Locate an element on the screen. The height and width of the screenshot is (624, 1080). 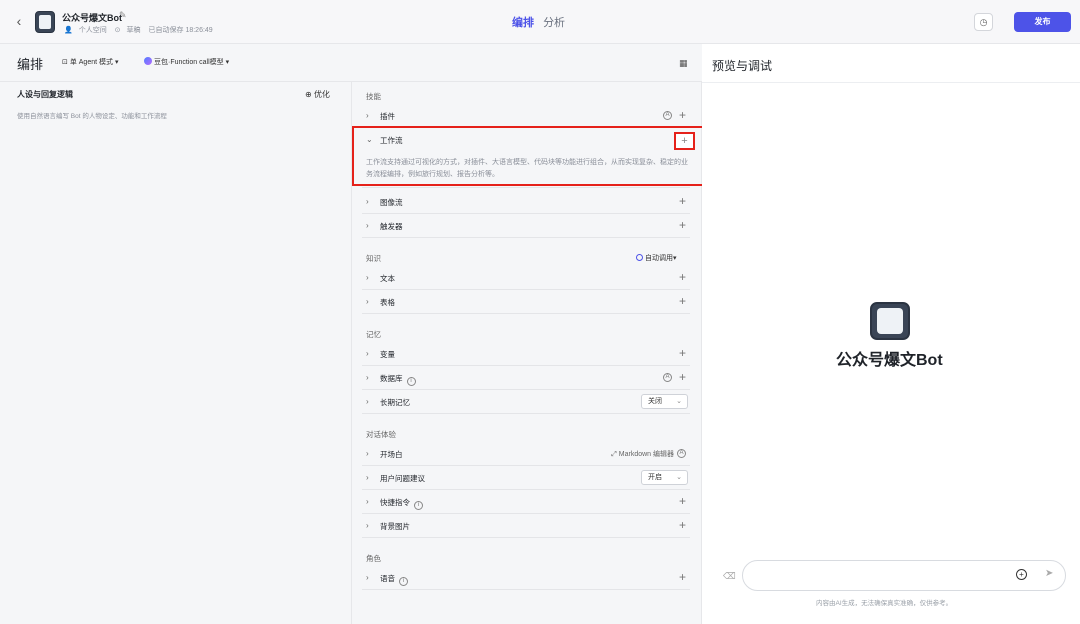
edit-icon: ✎ is located at coordinates (123, 15).